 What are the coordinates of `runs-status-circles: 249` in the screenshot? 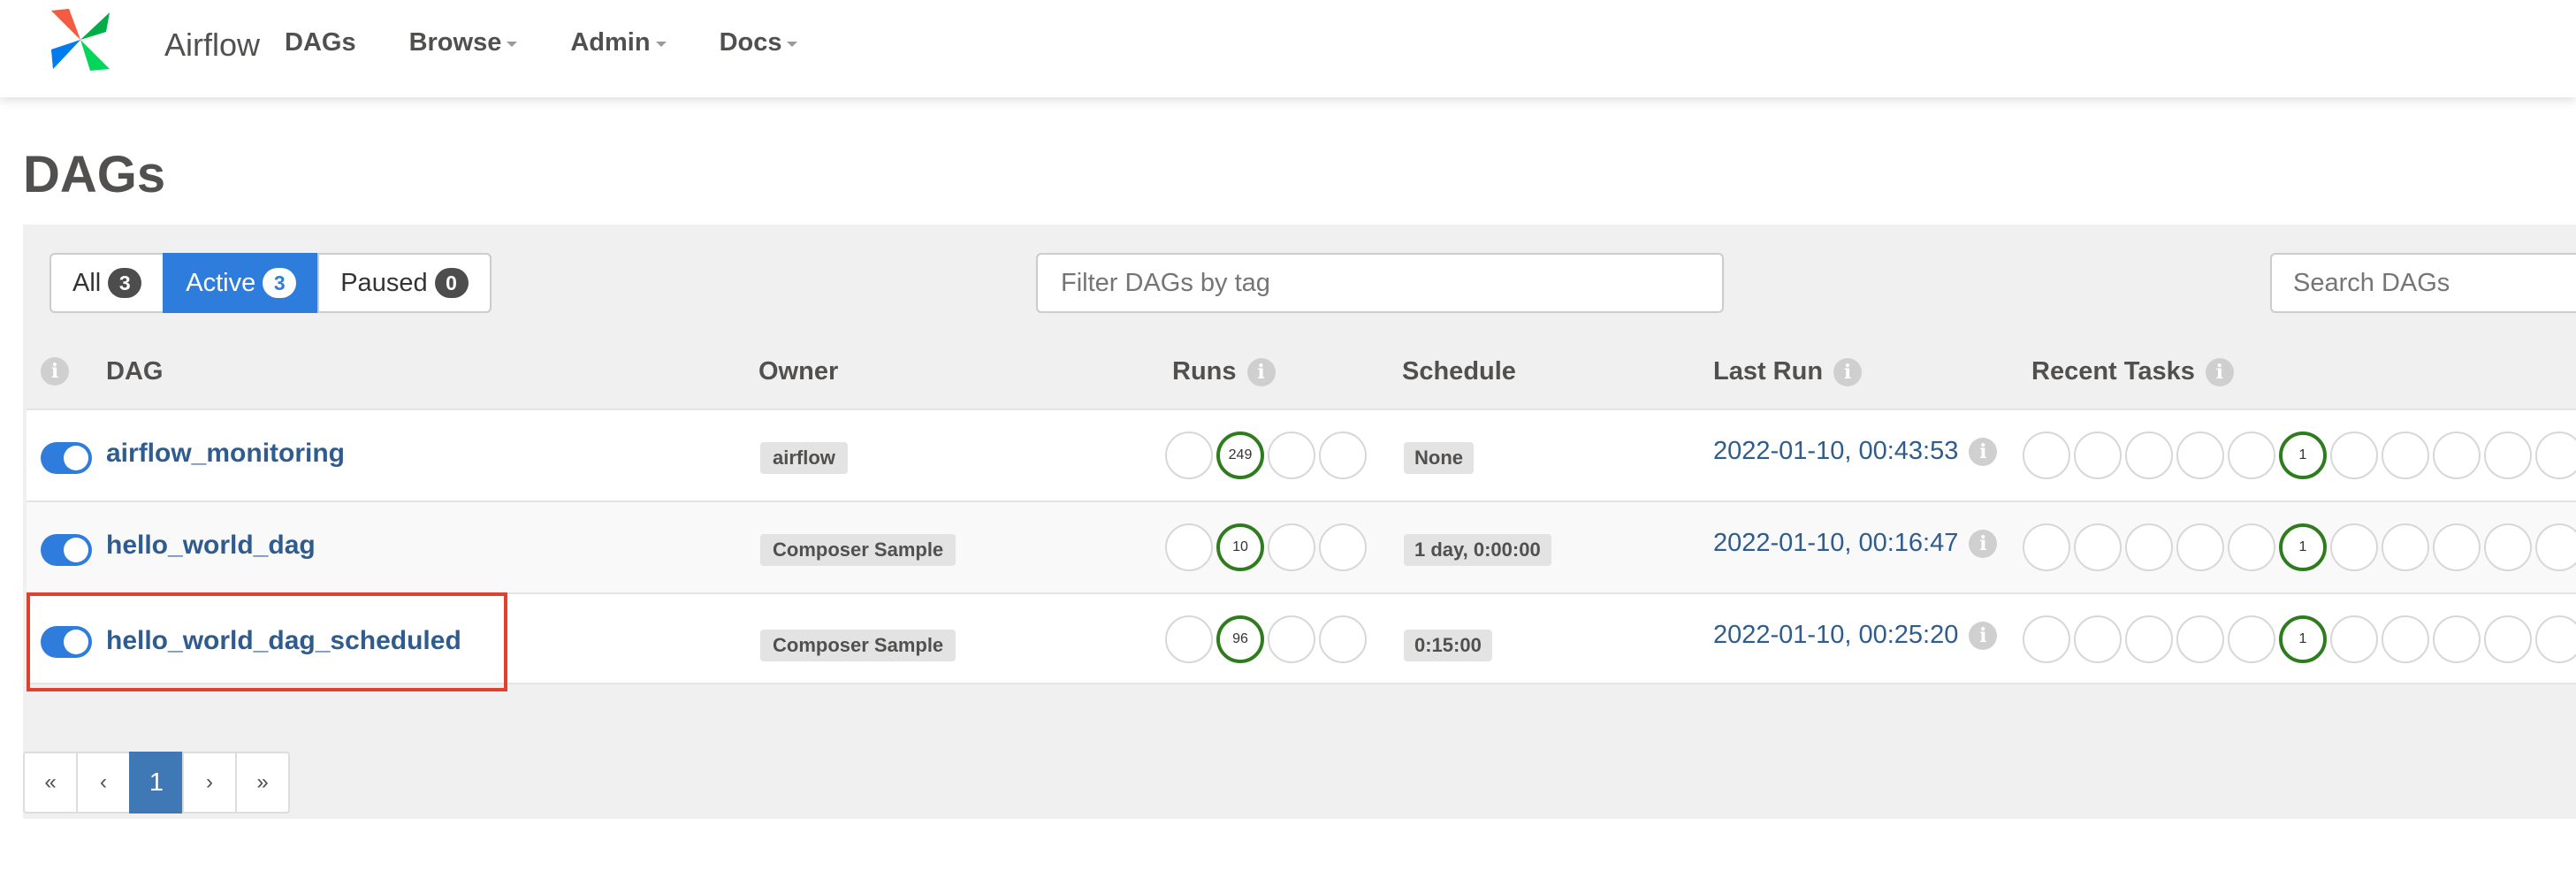 It's located at (1267, 456).